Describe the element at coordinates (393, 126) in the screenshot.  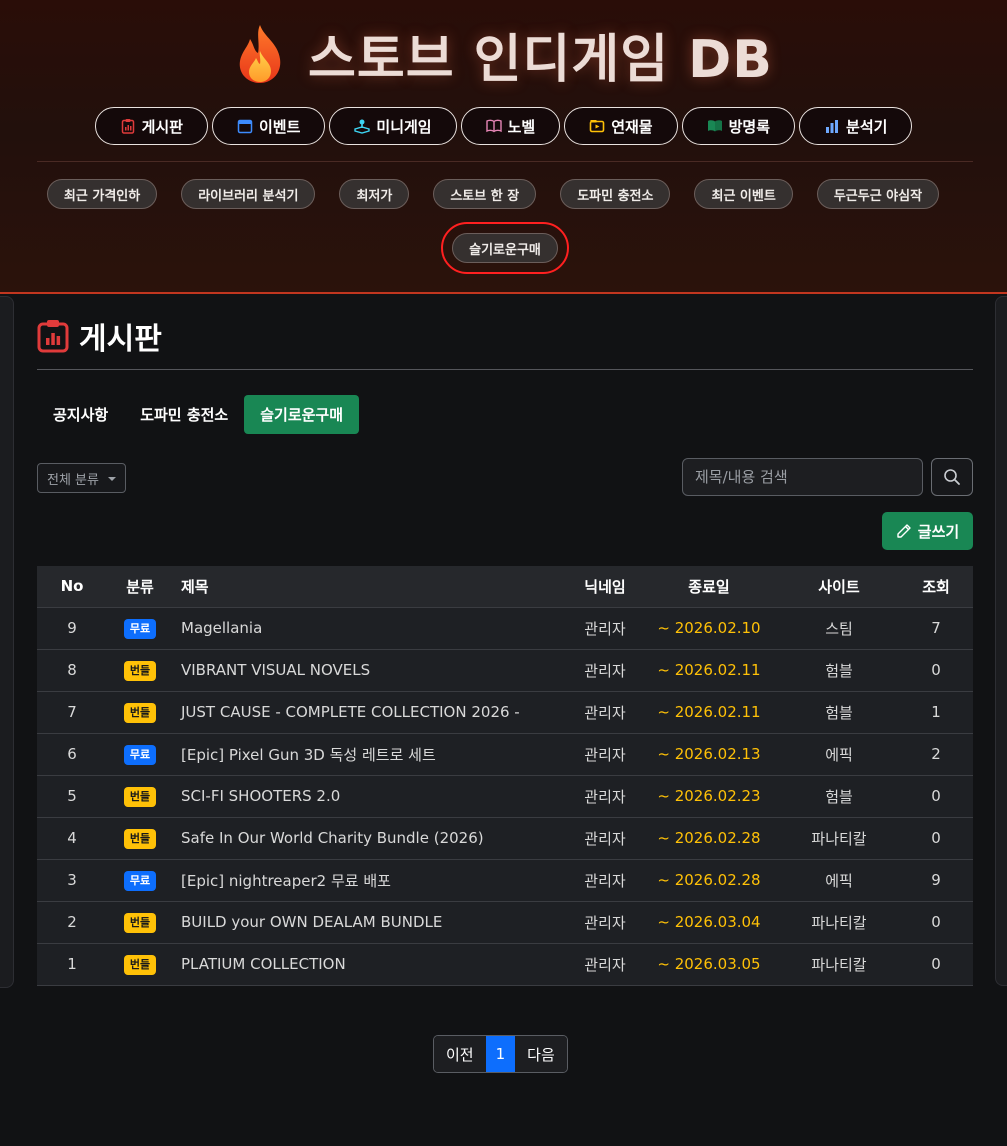
I see `nav-minigame-button: 미니게임` at that location.